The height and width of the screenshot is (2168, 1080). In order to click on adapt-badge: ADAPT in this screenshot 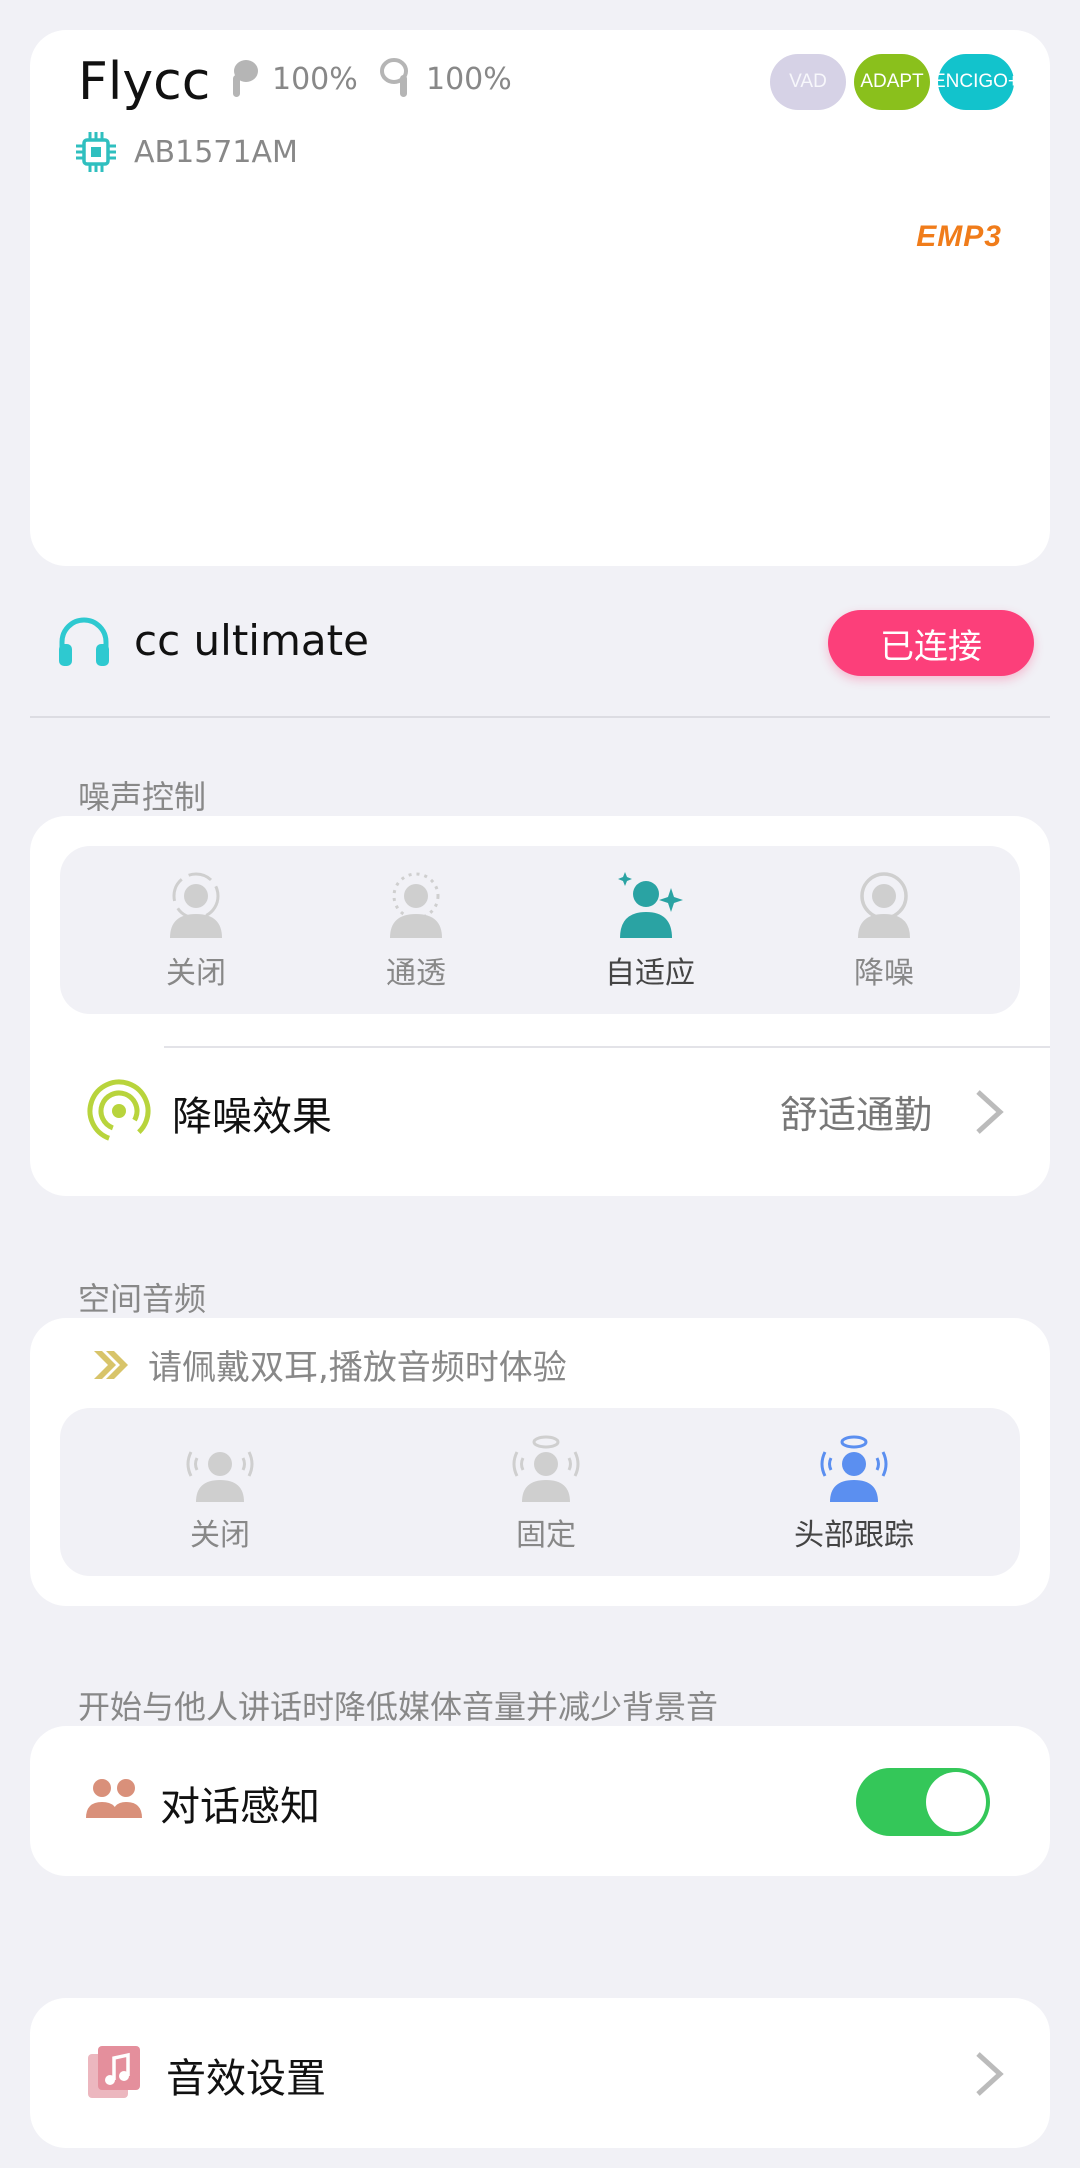, I will do `click(892, 82)`.